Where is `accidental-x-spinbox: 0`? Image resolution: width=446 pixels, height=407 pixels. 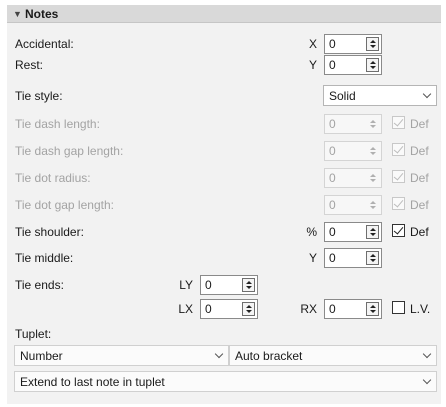 accidental-x-spinbox: 0 is located at coordinates (353, 44).